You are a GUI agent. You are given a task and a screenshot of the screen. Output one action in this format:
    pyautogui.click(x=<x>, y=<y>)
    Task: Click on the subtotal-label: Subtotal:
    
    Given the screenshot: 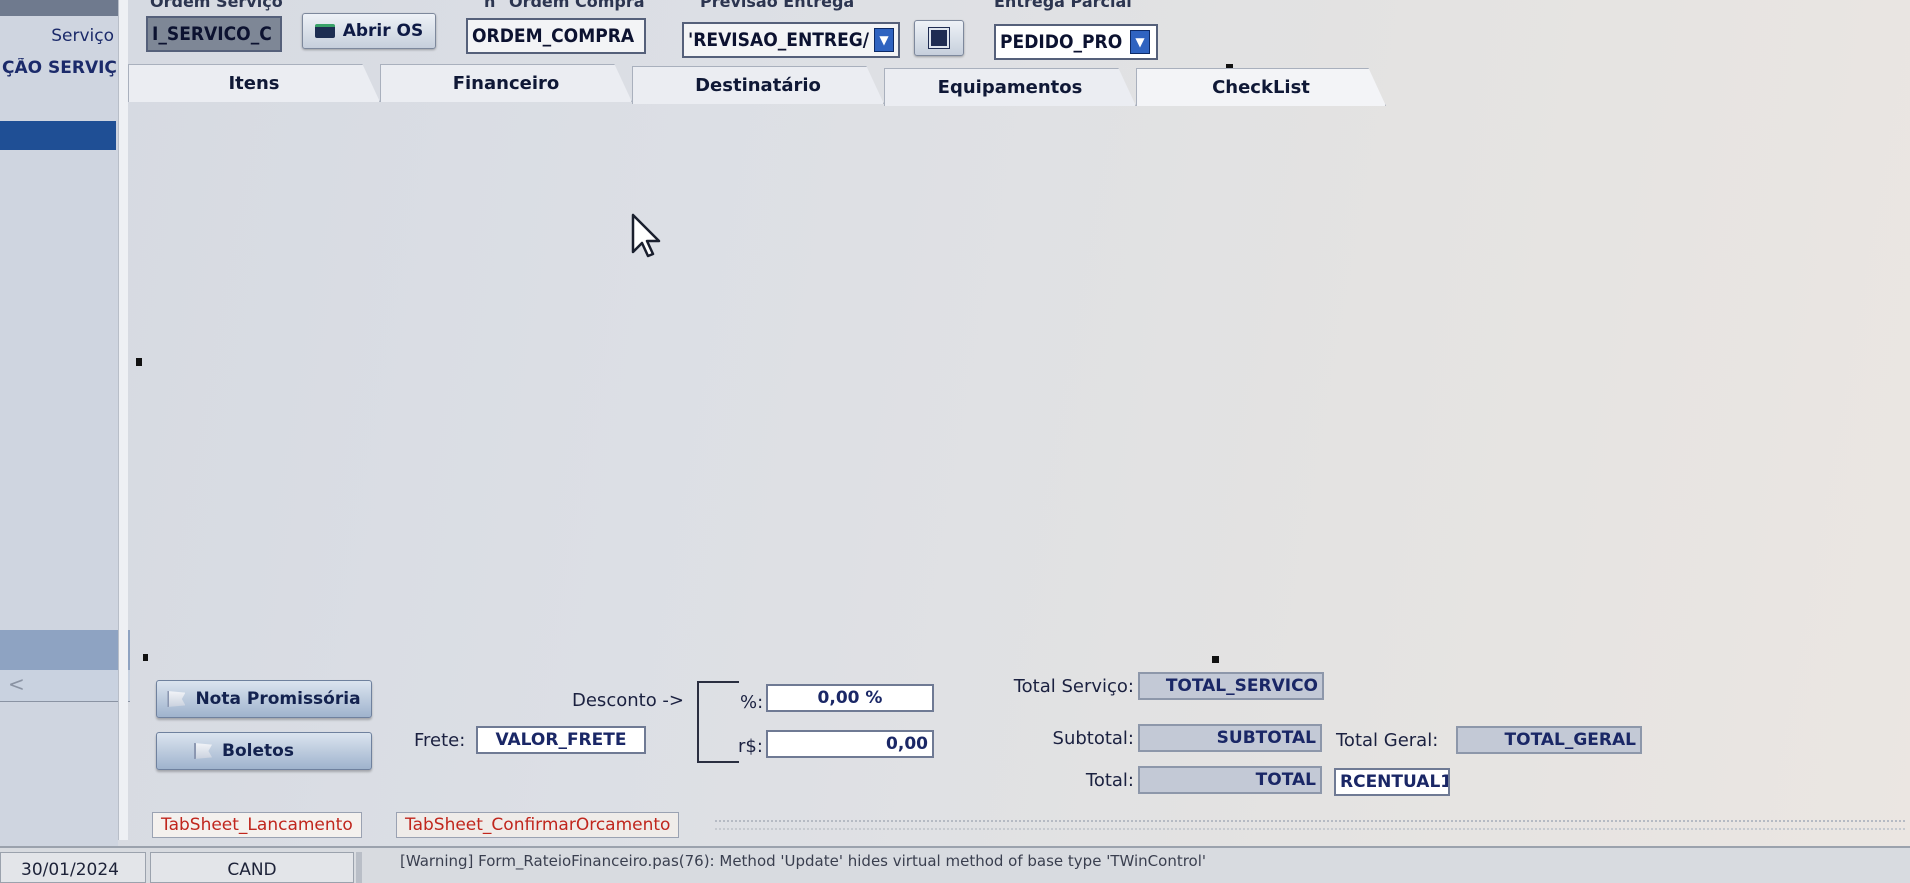 What is the action you would take?
    pyautogui.click(x=1093, y=738)
    